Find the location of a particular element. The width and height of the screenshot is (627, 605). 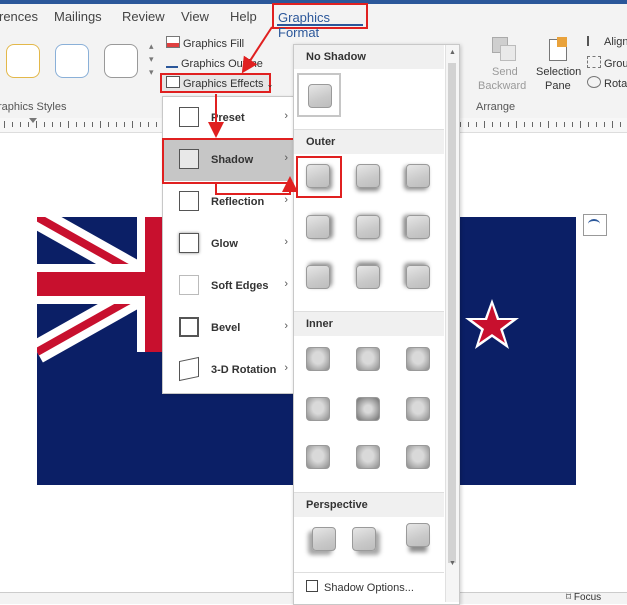

annotation-arrows is located at coordinates (253, 110).